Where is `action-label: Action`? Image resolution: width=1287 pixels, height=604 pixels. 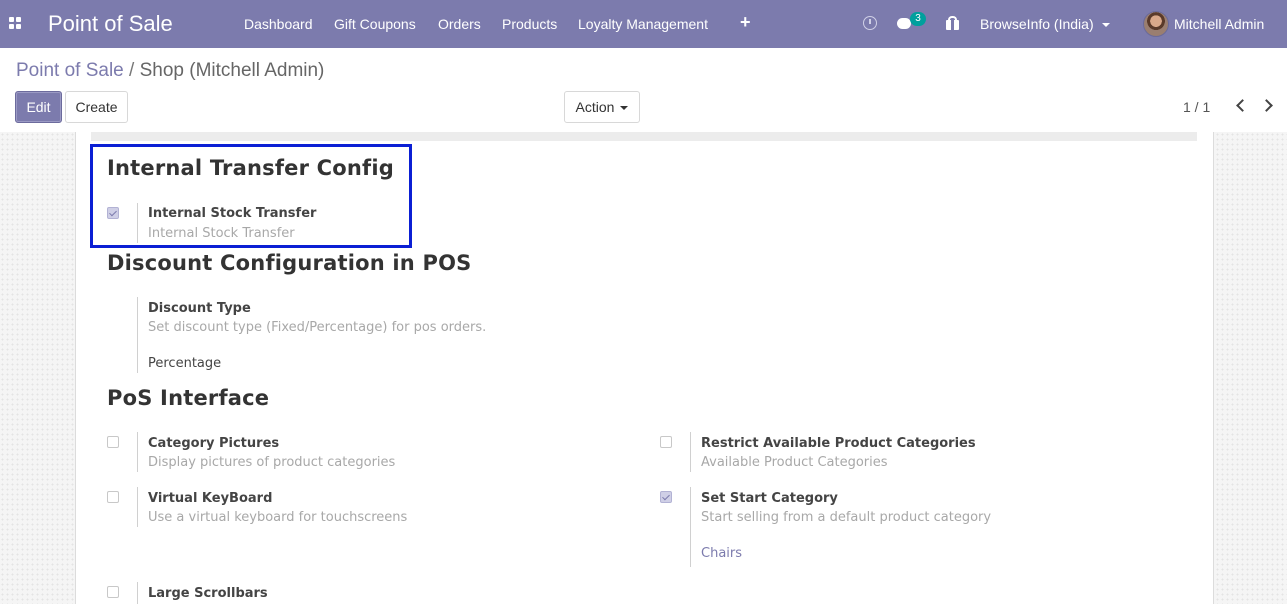
action-label: Action is located at coordinates (595, 107).